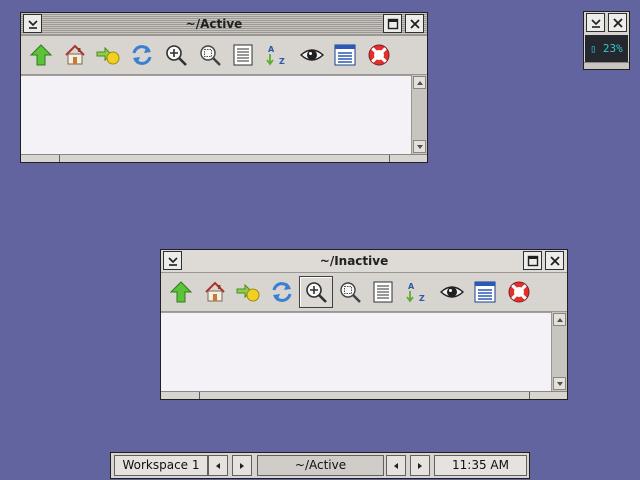  I want to click on taskbar: Workspace 1 ~/Active 11:35 AM, so click(320, 465).